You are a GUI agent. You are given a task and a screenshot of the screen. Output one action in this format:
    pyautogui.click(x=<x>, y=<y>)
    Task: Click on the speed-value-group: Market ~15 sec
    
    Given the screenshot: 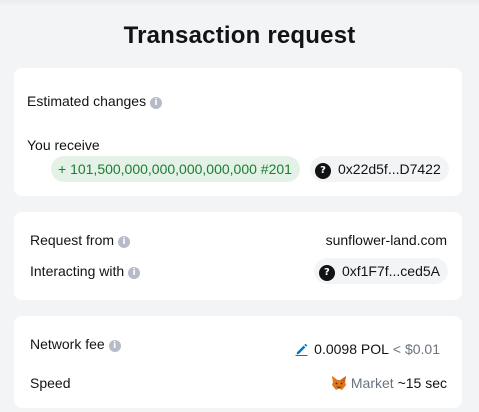 What is the action you would take?
    pyautogui.click(x=389, y=384)
    